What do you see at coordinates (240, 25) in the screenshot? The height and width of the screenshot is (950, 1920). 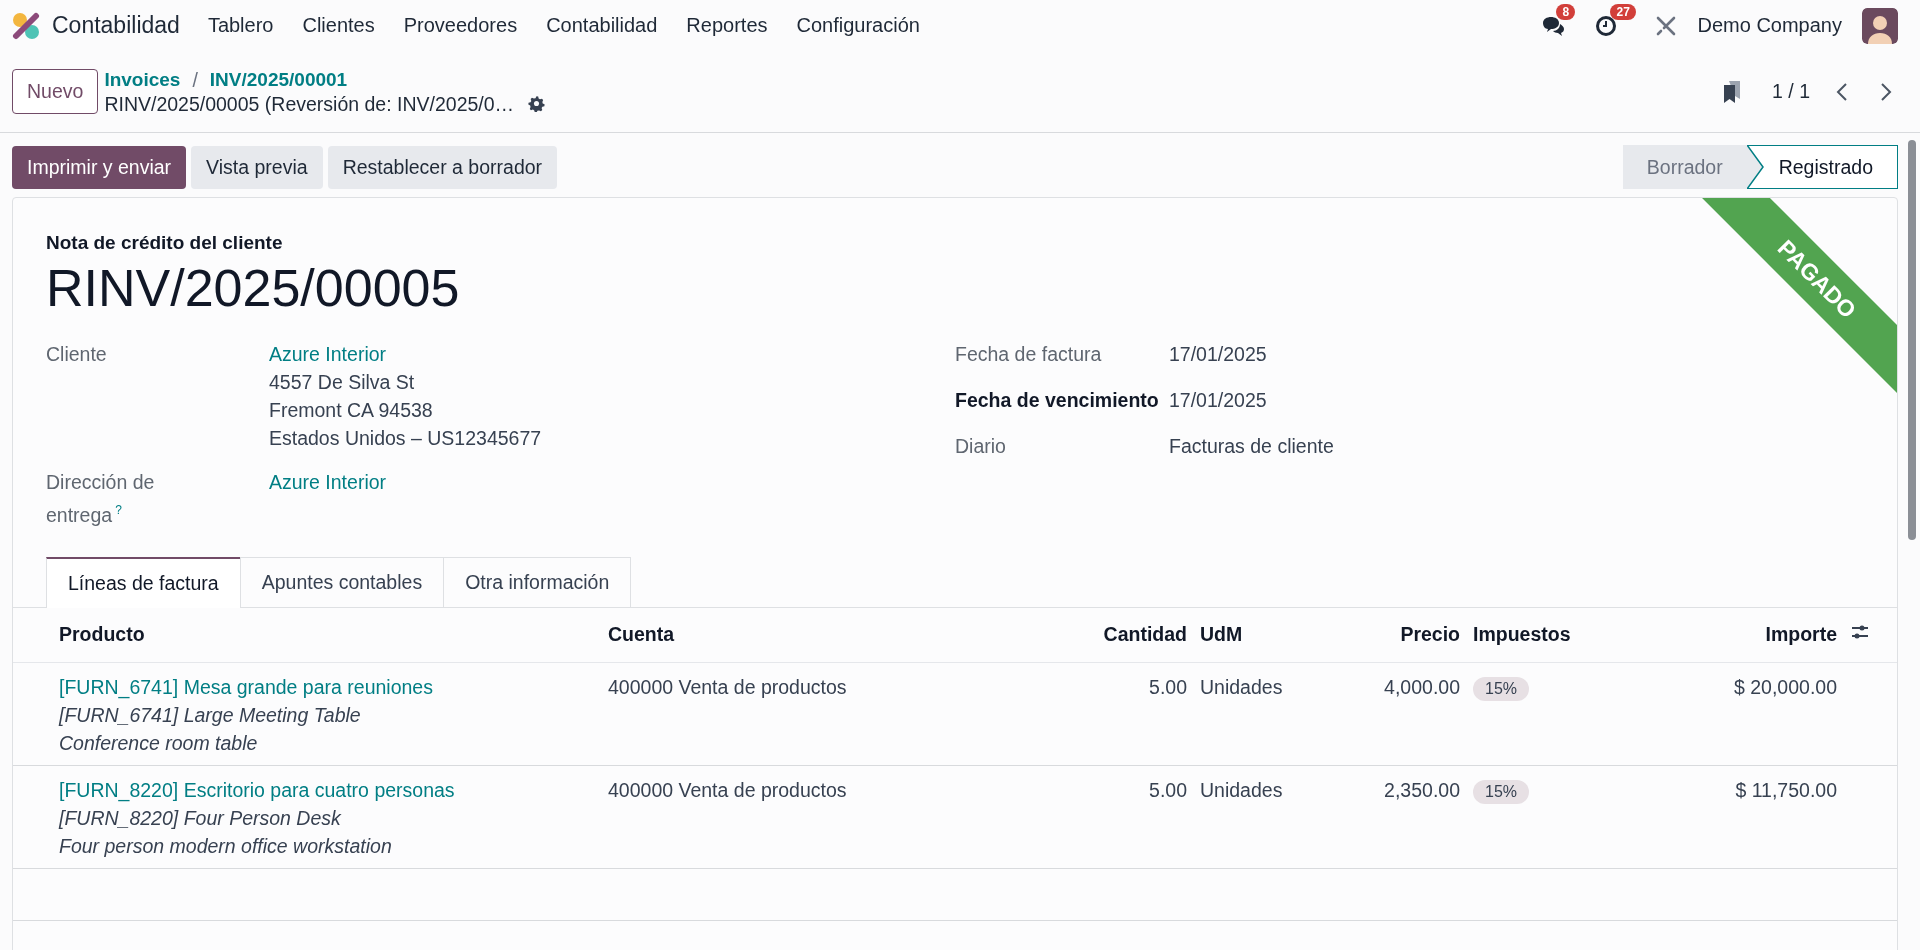 I see `menu-item: Tablero` at bounding box center [240, 25].